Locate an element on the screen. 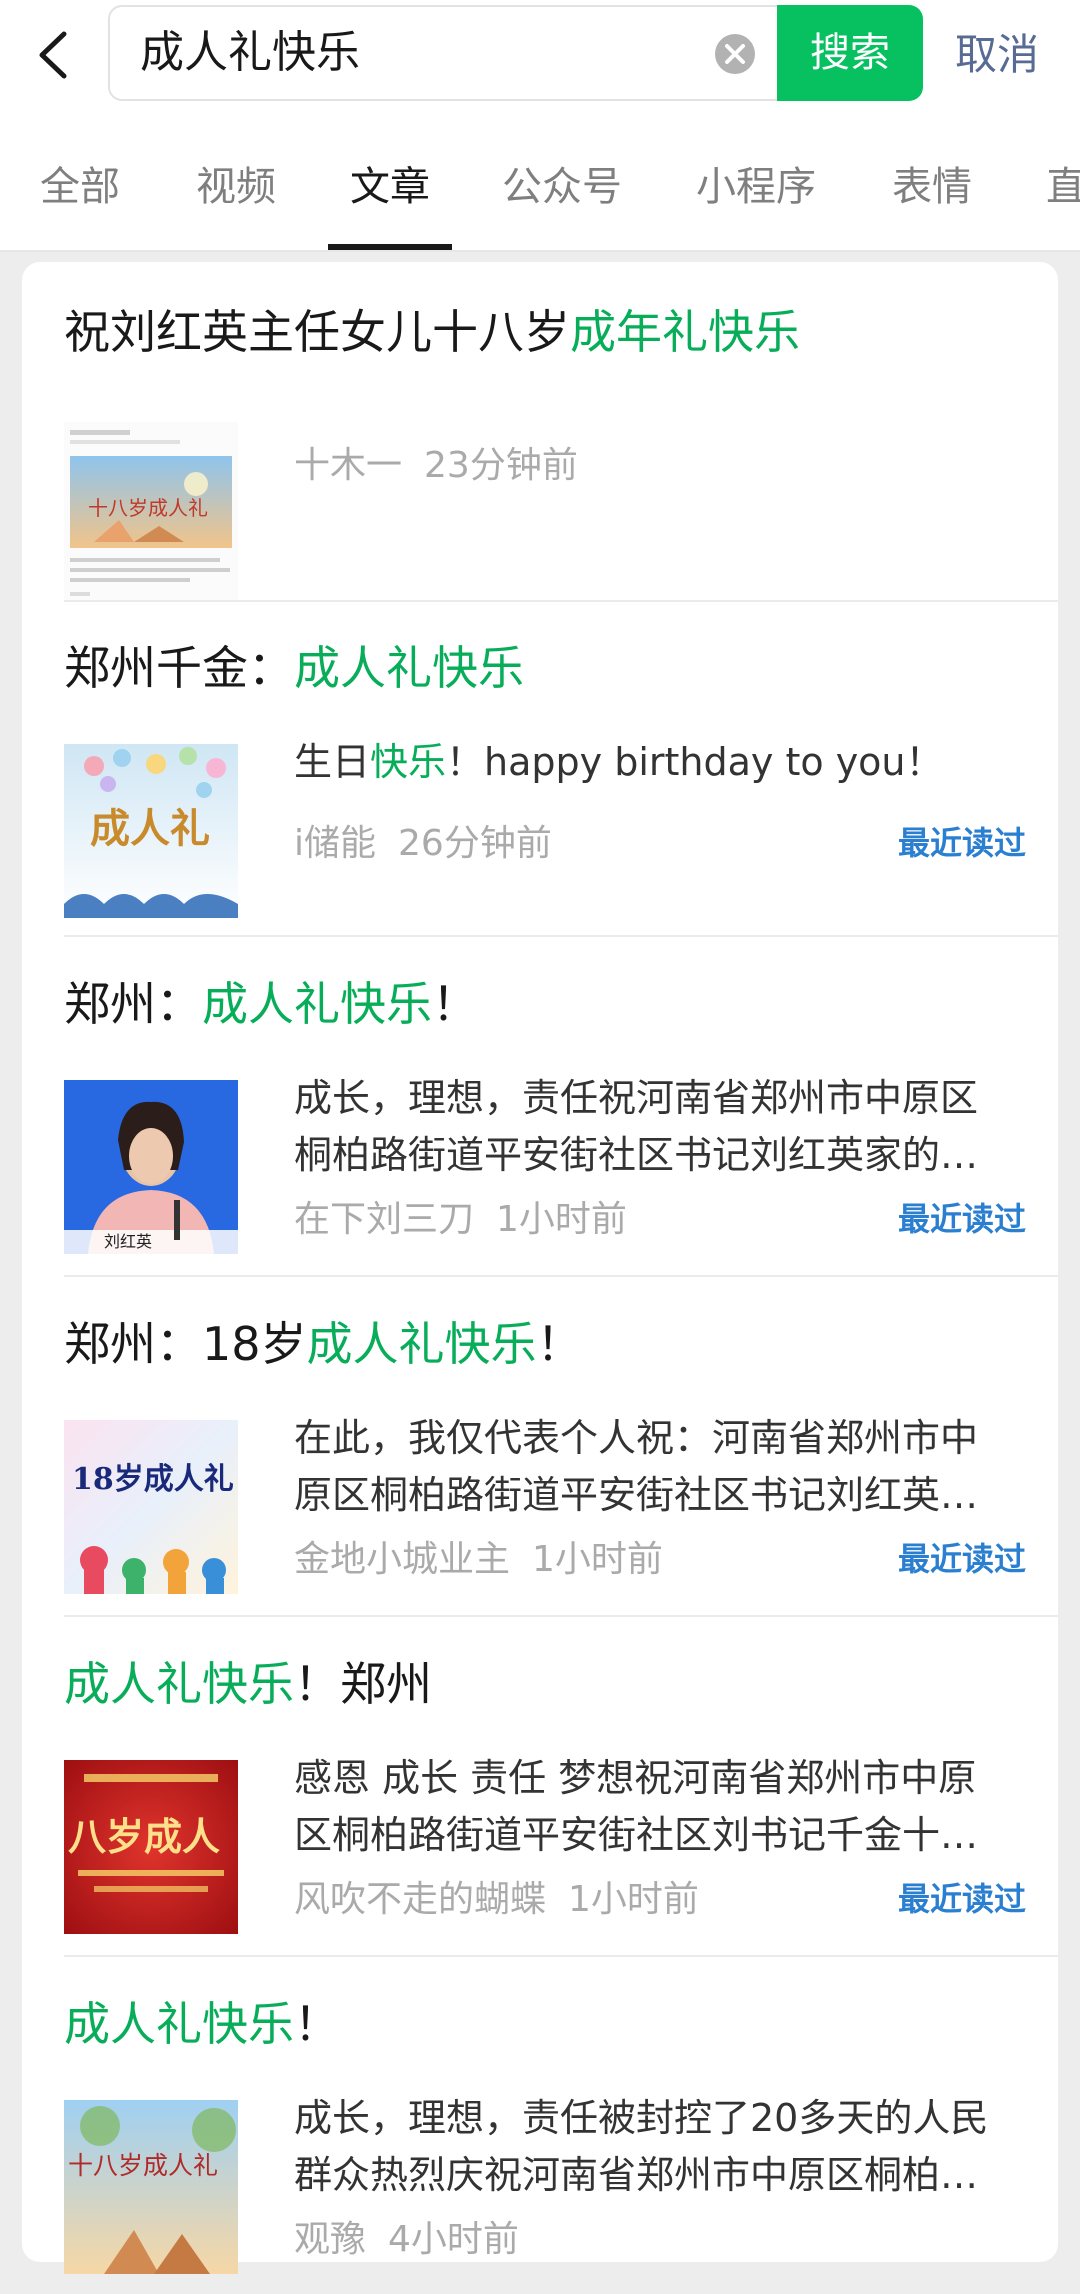 The width and height of the screenshot is (1080, 2294). author-name: i储能 is located at coordinates (335, 843).